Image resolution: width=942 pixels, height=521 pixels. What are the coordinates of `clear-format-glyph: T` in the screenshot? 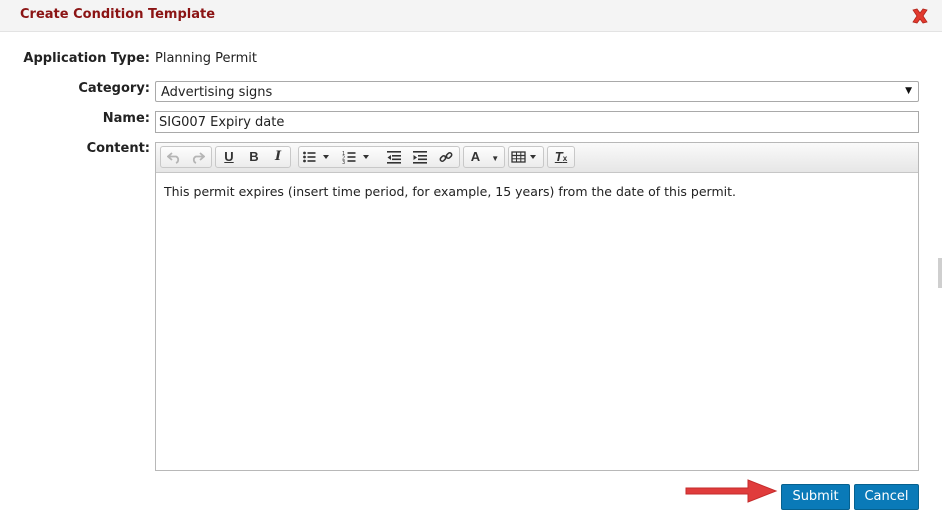 It's located at (558, 156).